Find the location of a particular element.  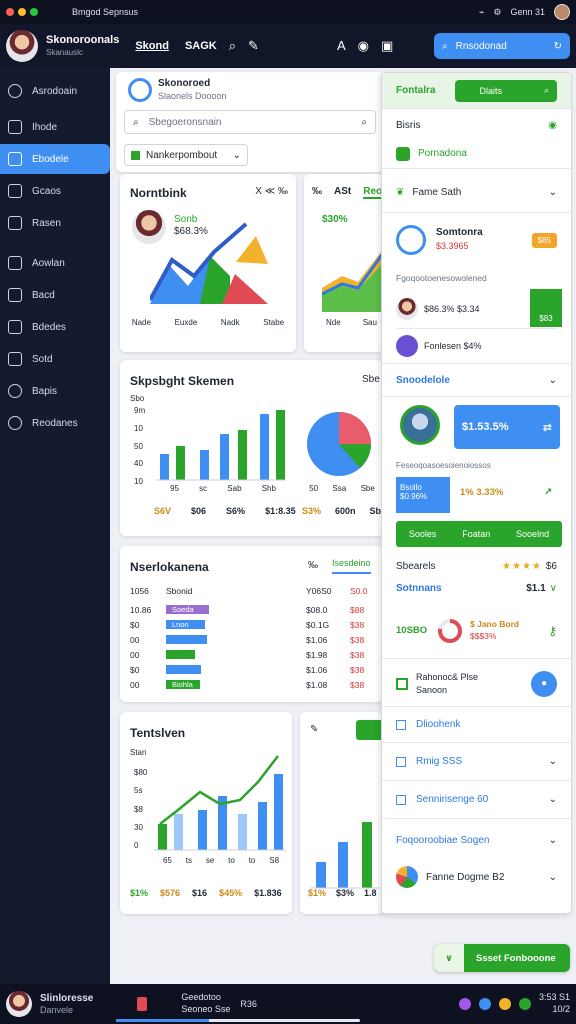

caption: Fgoqootoenesowolened is located at coordinates (441, 278).